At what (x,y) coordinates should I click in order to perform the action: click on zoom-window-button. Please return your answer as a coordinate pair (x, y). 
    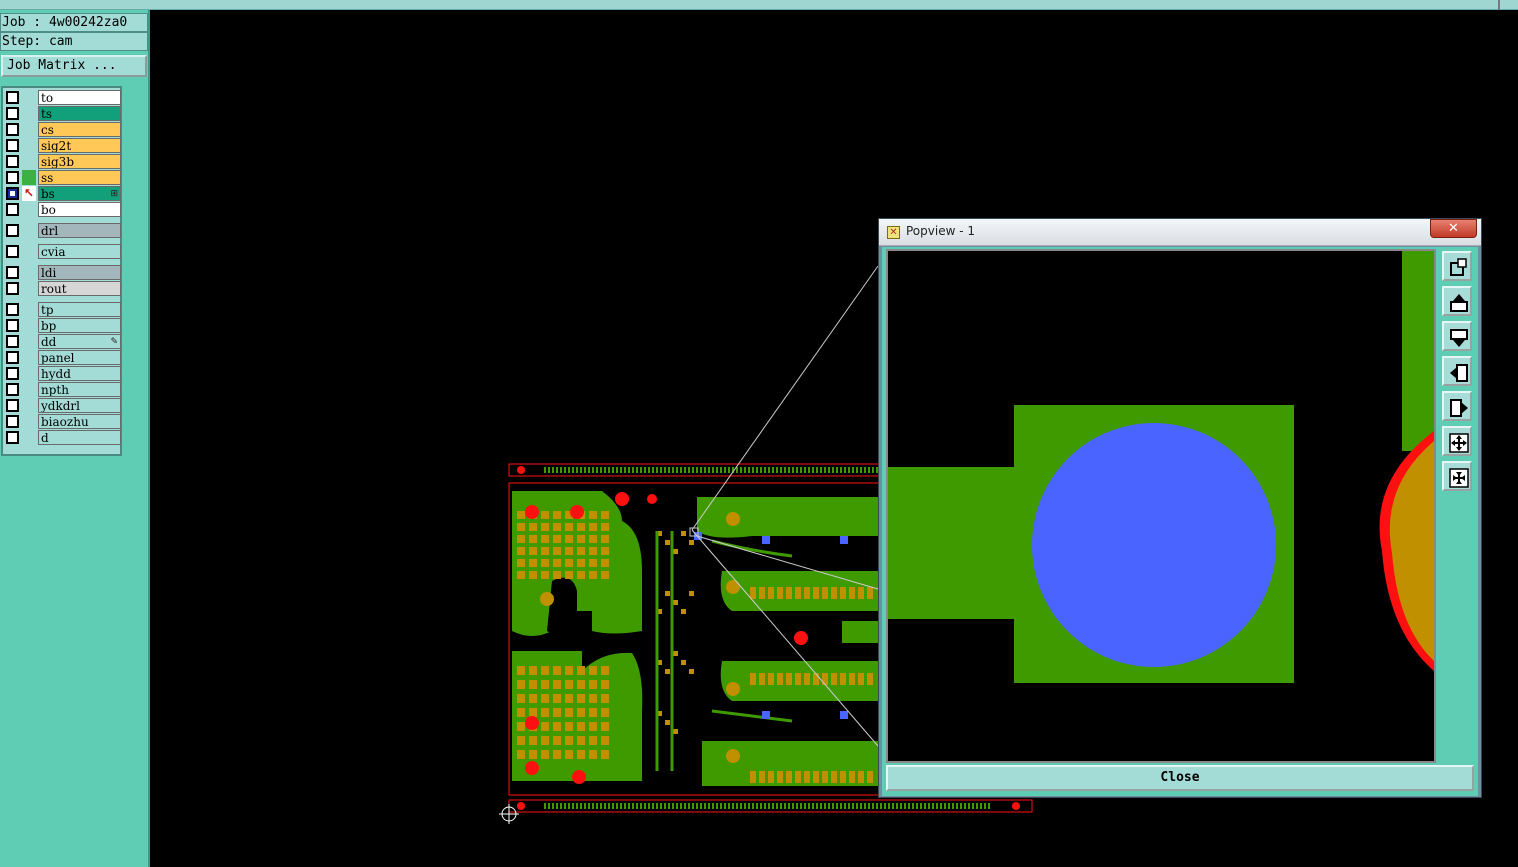
    Looking at the image, I should click on (1457, 266).